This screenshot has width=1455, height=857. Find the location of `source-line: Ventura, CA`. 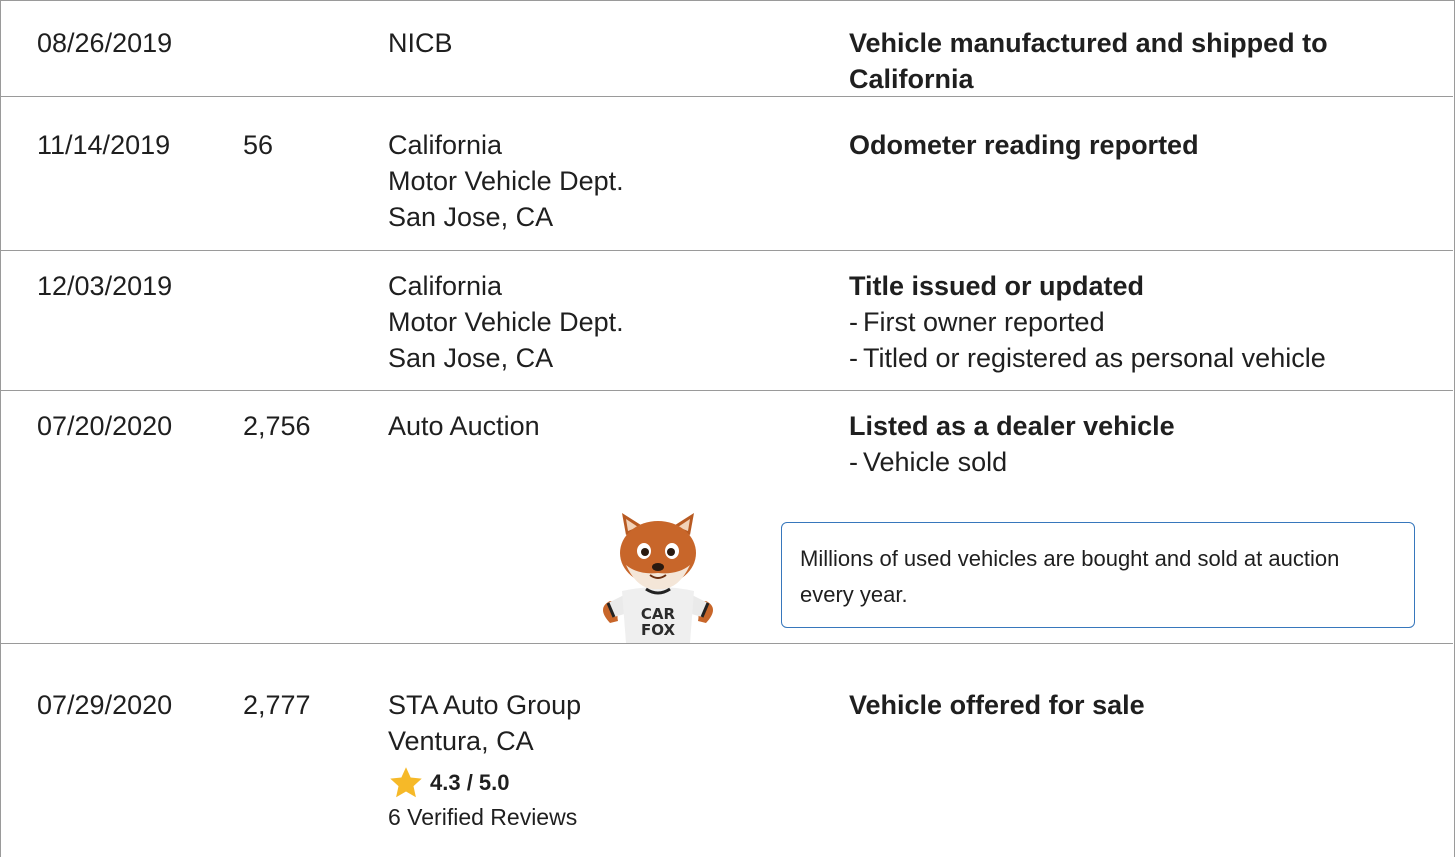

source-line: Ventura, CA is located at coordinates (461, 741).